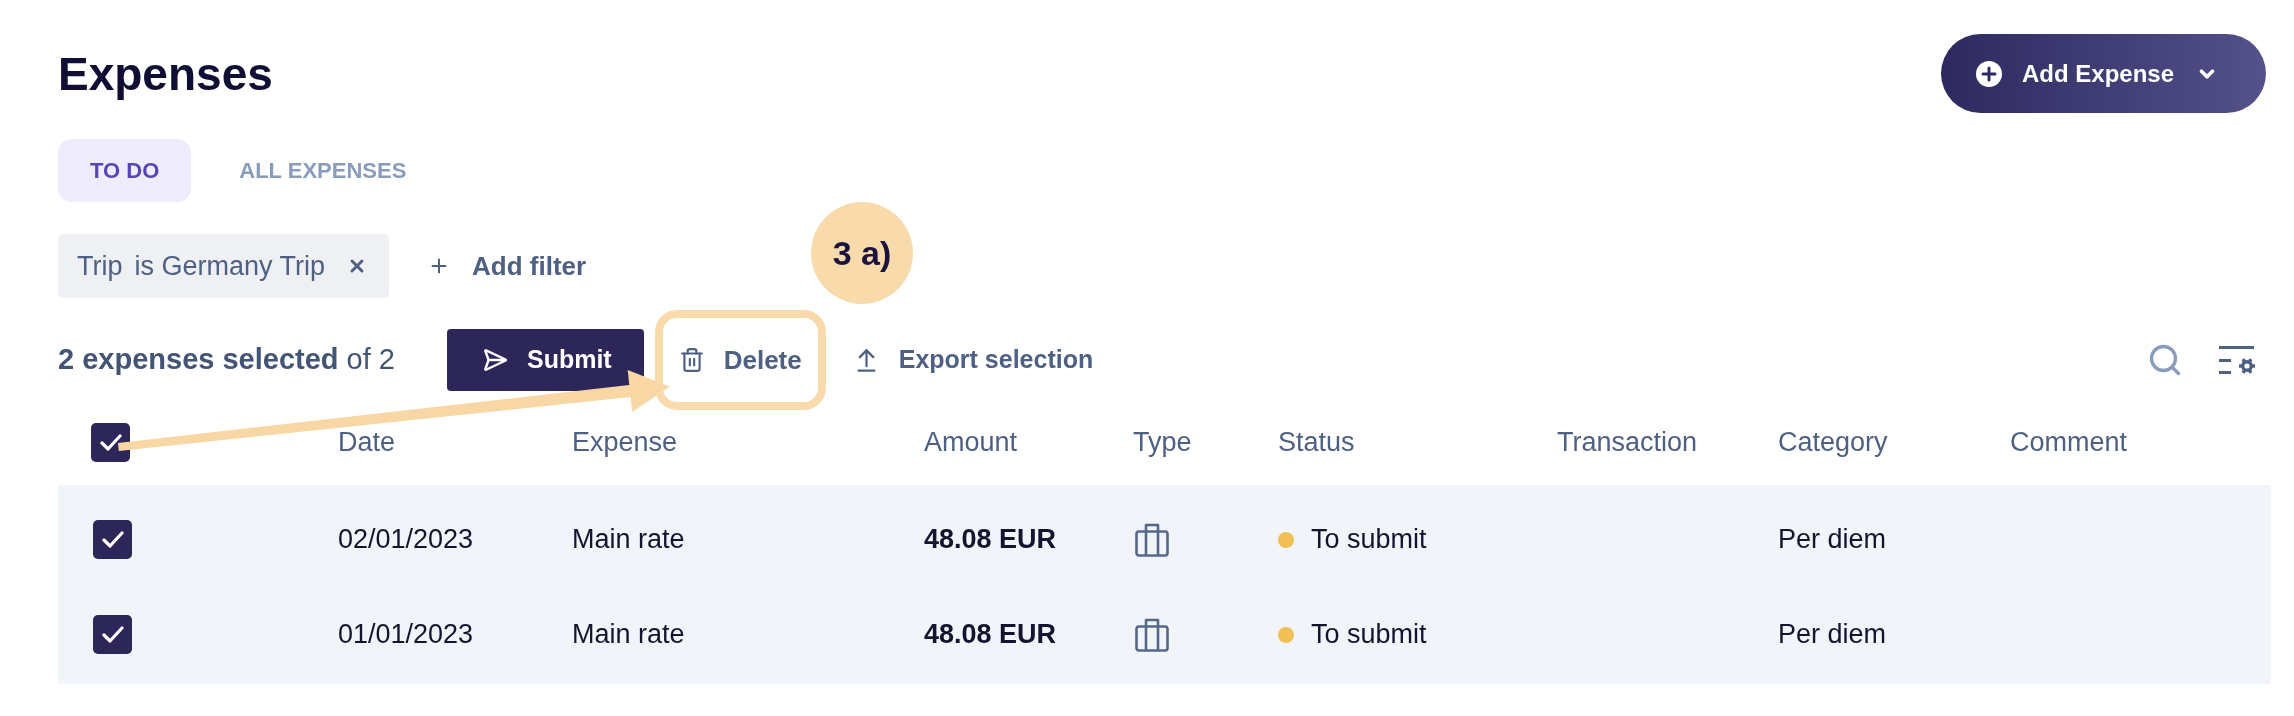 This screenshot has height=716, width=2294. I want to click on column-header: Status, so click(1316, 441).